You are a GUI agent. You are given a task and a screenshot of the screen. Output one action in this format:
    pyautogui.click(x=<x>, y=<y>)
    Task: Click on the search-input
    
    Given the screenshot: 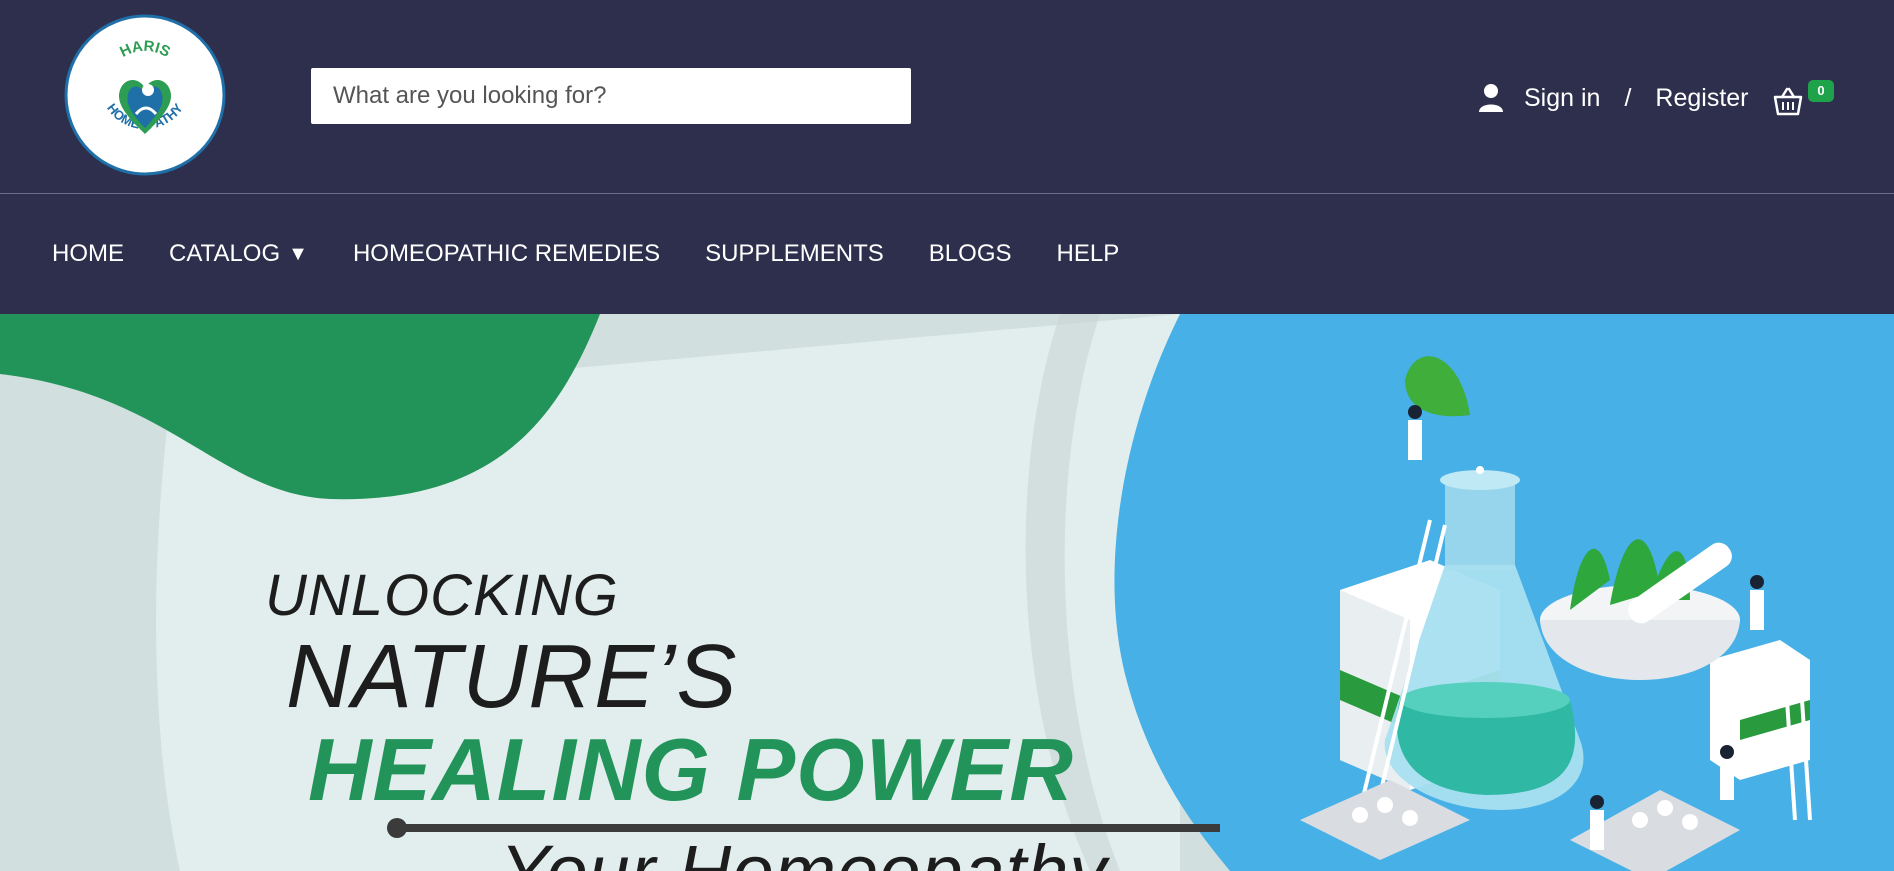 What is the action you would take?
    pyautogui.click(x=611, y=96)
    